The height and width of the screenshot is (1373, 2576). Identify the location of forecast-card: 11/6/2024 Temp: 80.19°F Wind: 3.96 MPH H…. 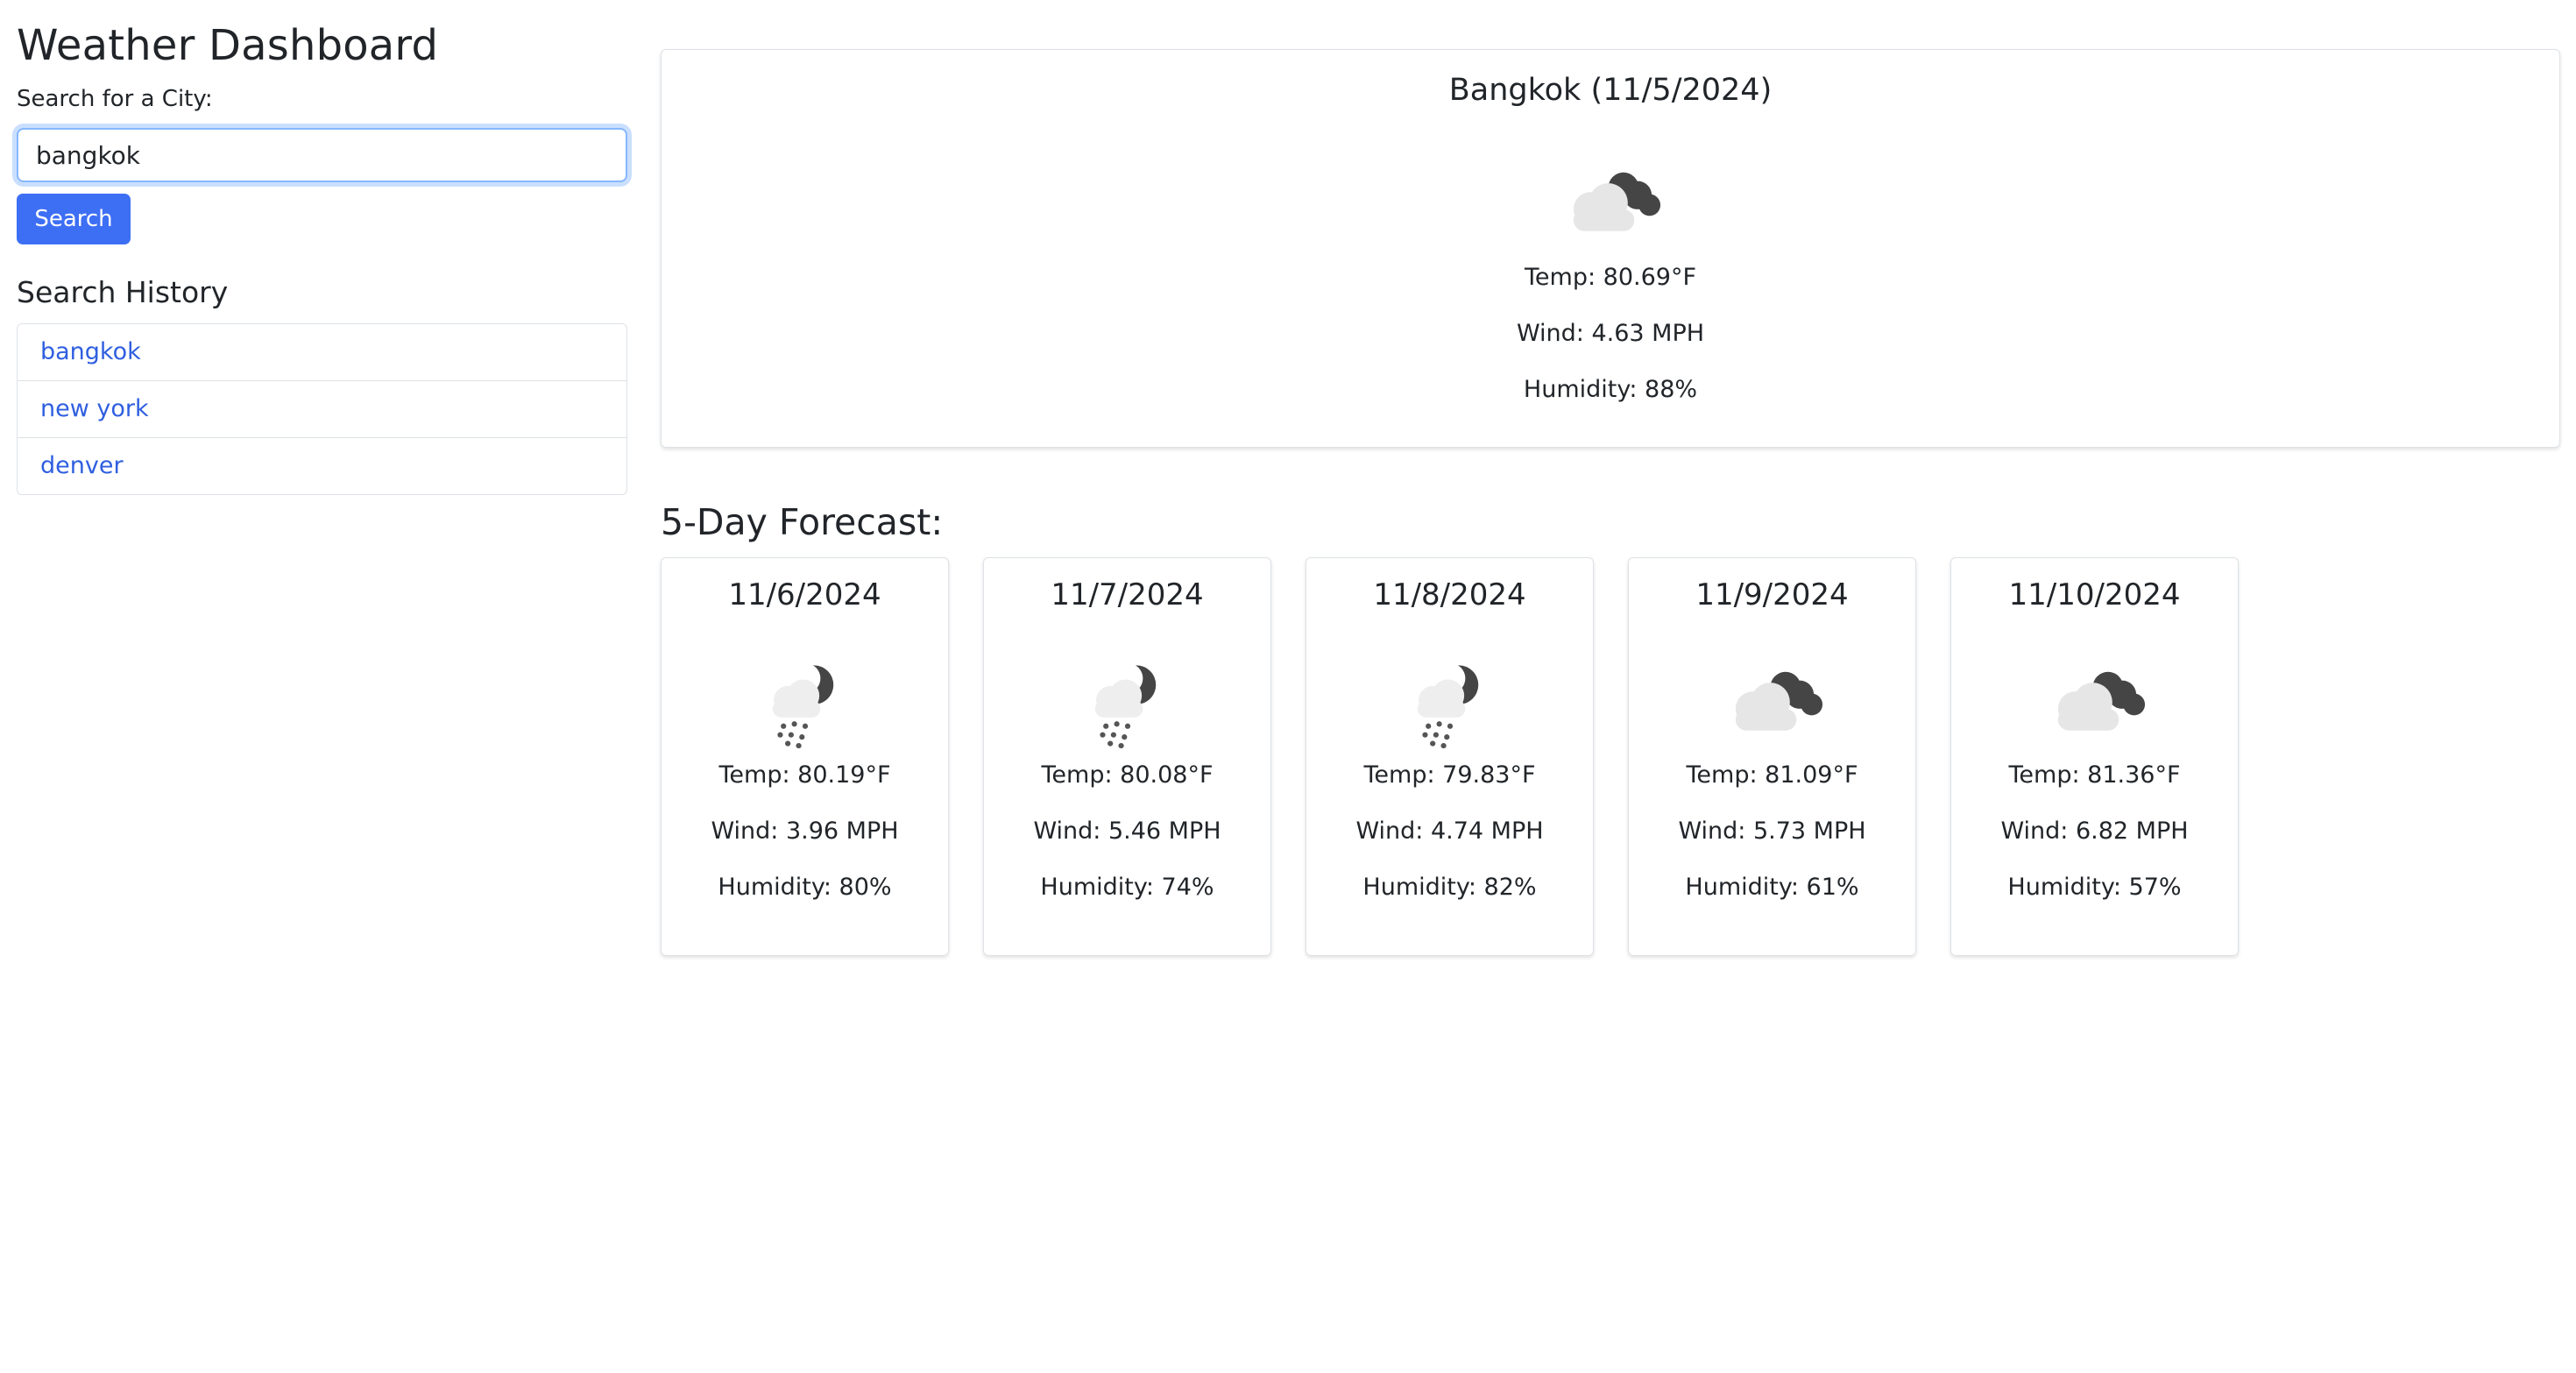
(805, 757).